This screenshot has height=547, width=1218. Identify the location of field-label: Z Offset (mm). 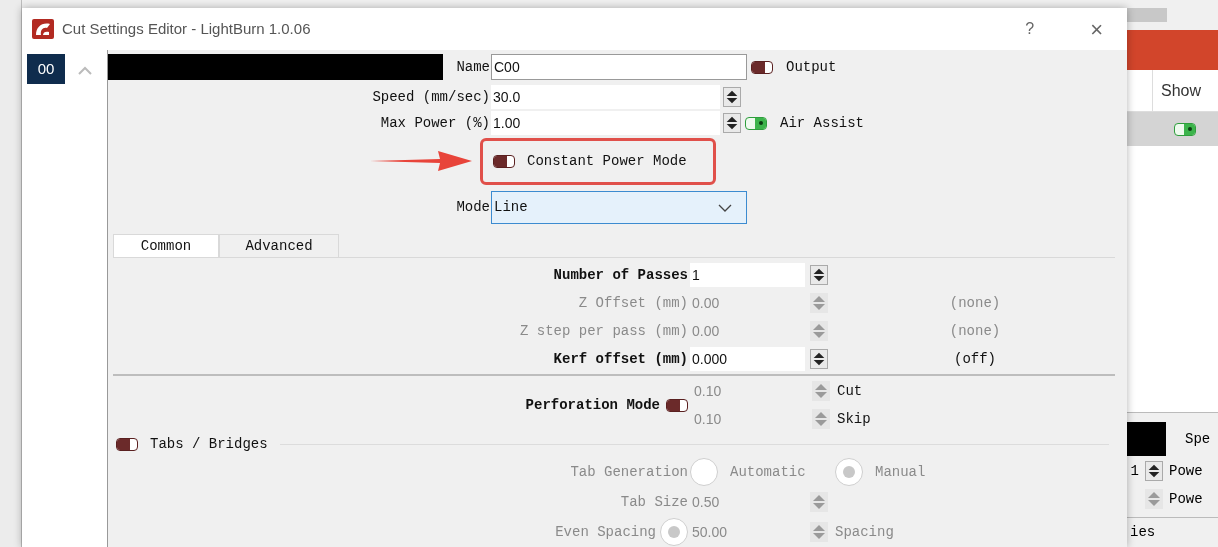
(632, 303).